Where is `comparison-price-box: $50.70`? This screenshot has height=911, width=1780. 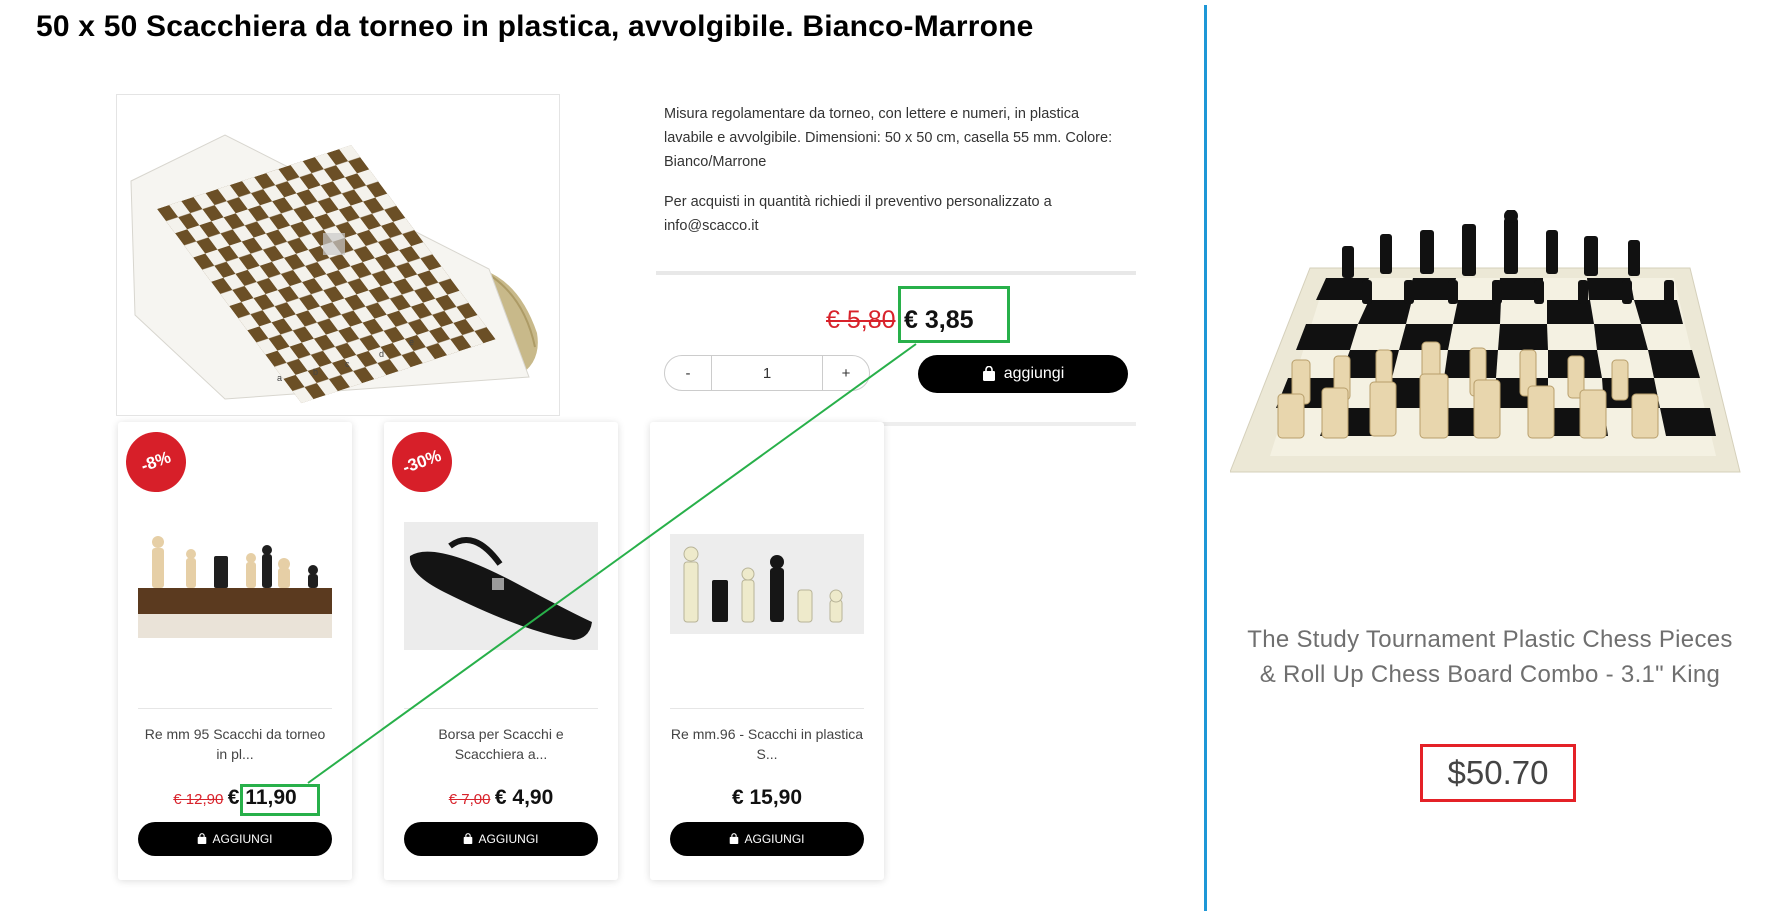 comparison-price-box: $50.70 is located at coordinates (1498, 773).